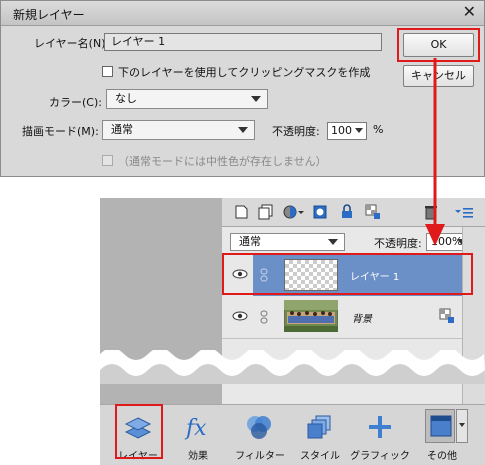  What do you see at coordinates (398, 243) in the screenshot?
I see `panel-opacity-label: 不透明度:` at bounding box center [398, 243].